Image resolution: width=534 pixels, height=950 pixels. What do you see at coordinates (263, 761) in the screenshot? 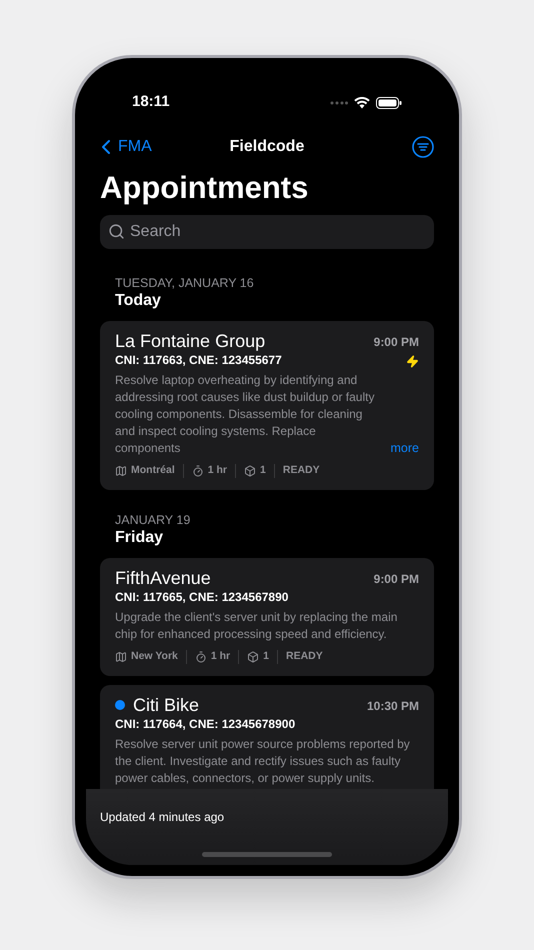
I see `job-description: Resolve server unit power source problems reported by the client. Investigate and rectify issues such as faulty power cables, connectors, or power supply units.` at bounding box center [263, 761].